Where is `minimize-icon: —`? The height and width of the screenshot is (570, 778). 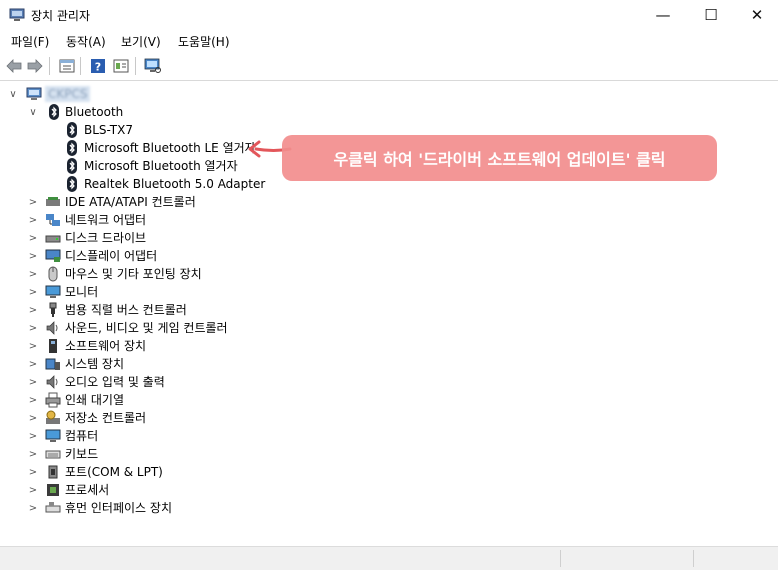 minimize-icon: — is located at coordinates (663, 15).